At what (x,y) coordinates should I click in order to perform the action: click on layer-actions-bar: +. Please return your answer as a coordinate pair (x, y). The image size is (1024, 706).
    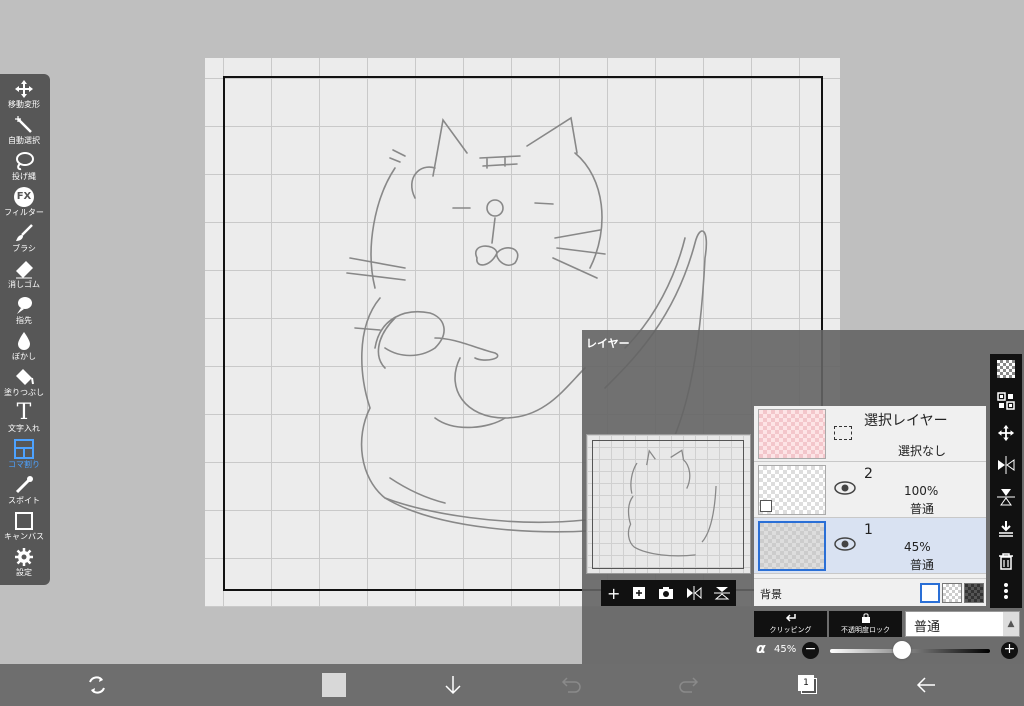
    Looking at the image, I should click on (668, 593).